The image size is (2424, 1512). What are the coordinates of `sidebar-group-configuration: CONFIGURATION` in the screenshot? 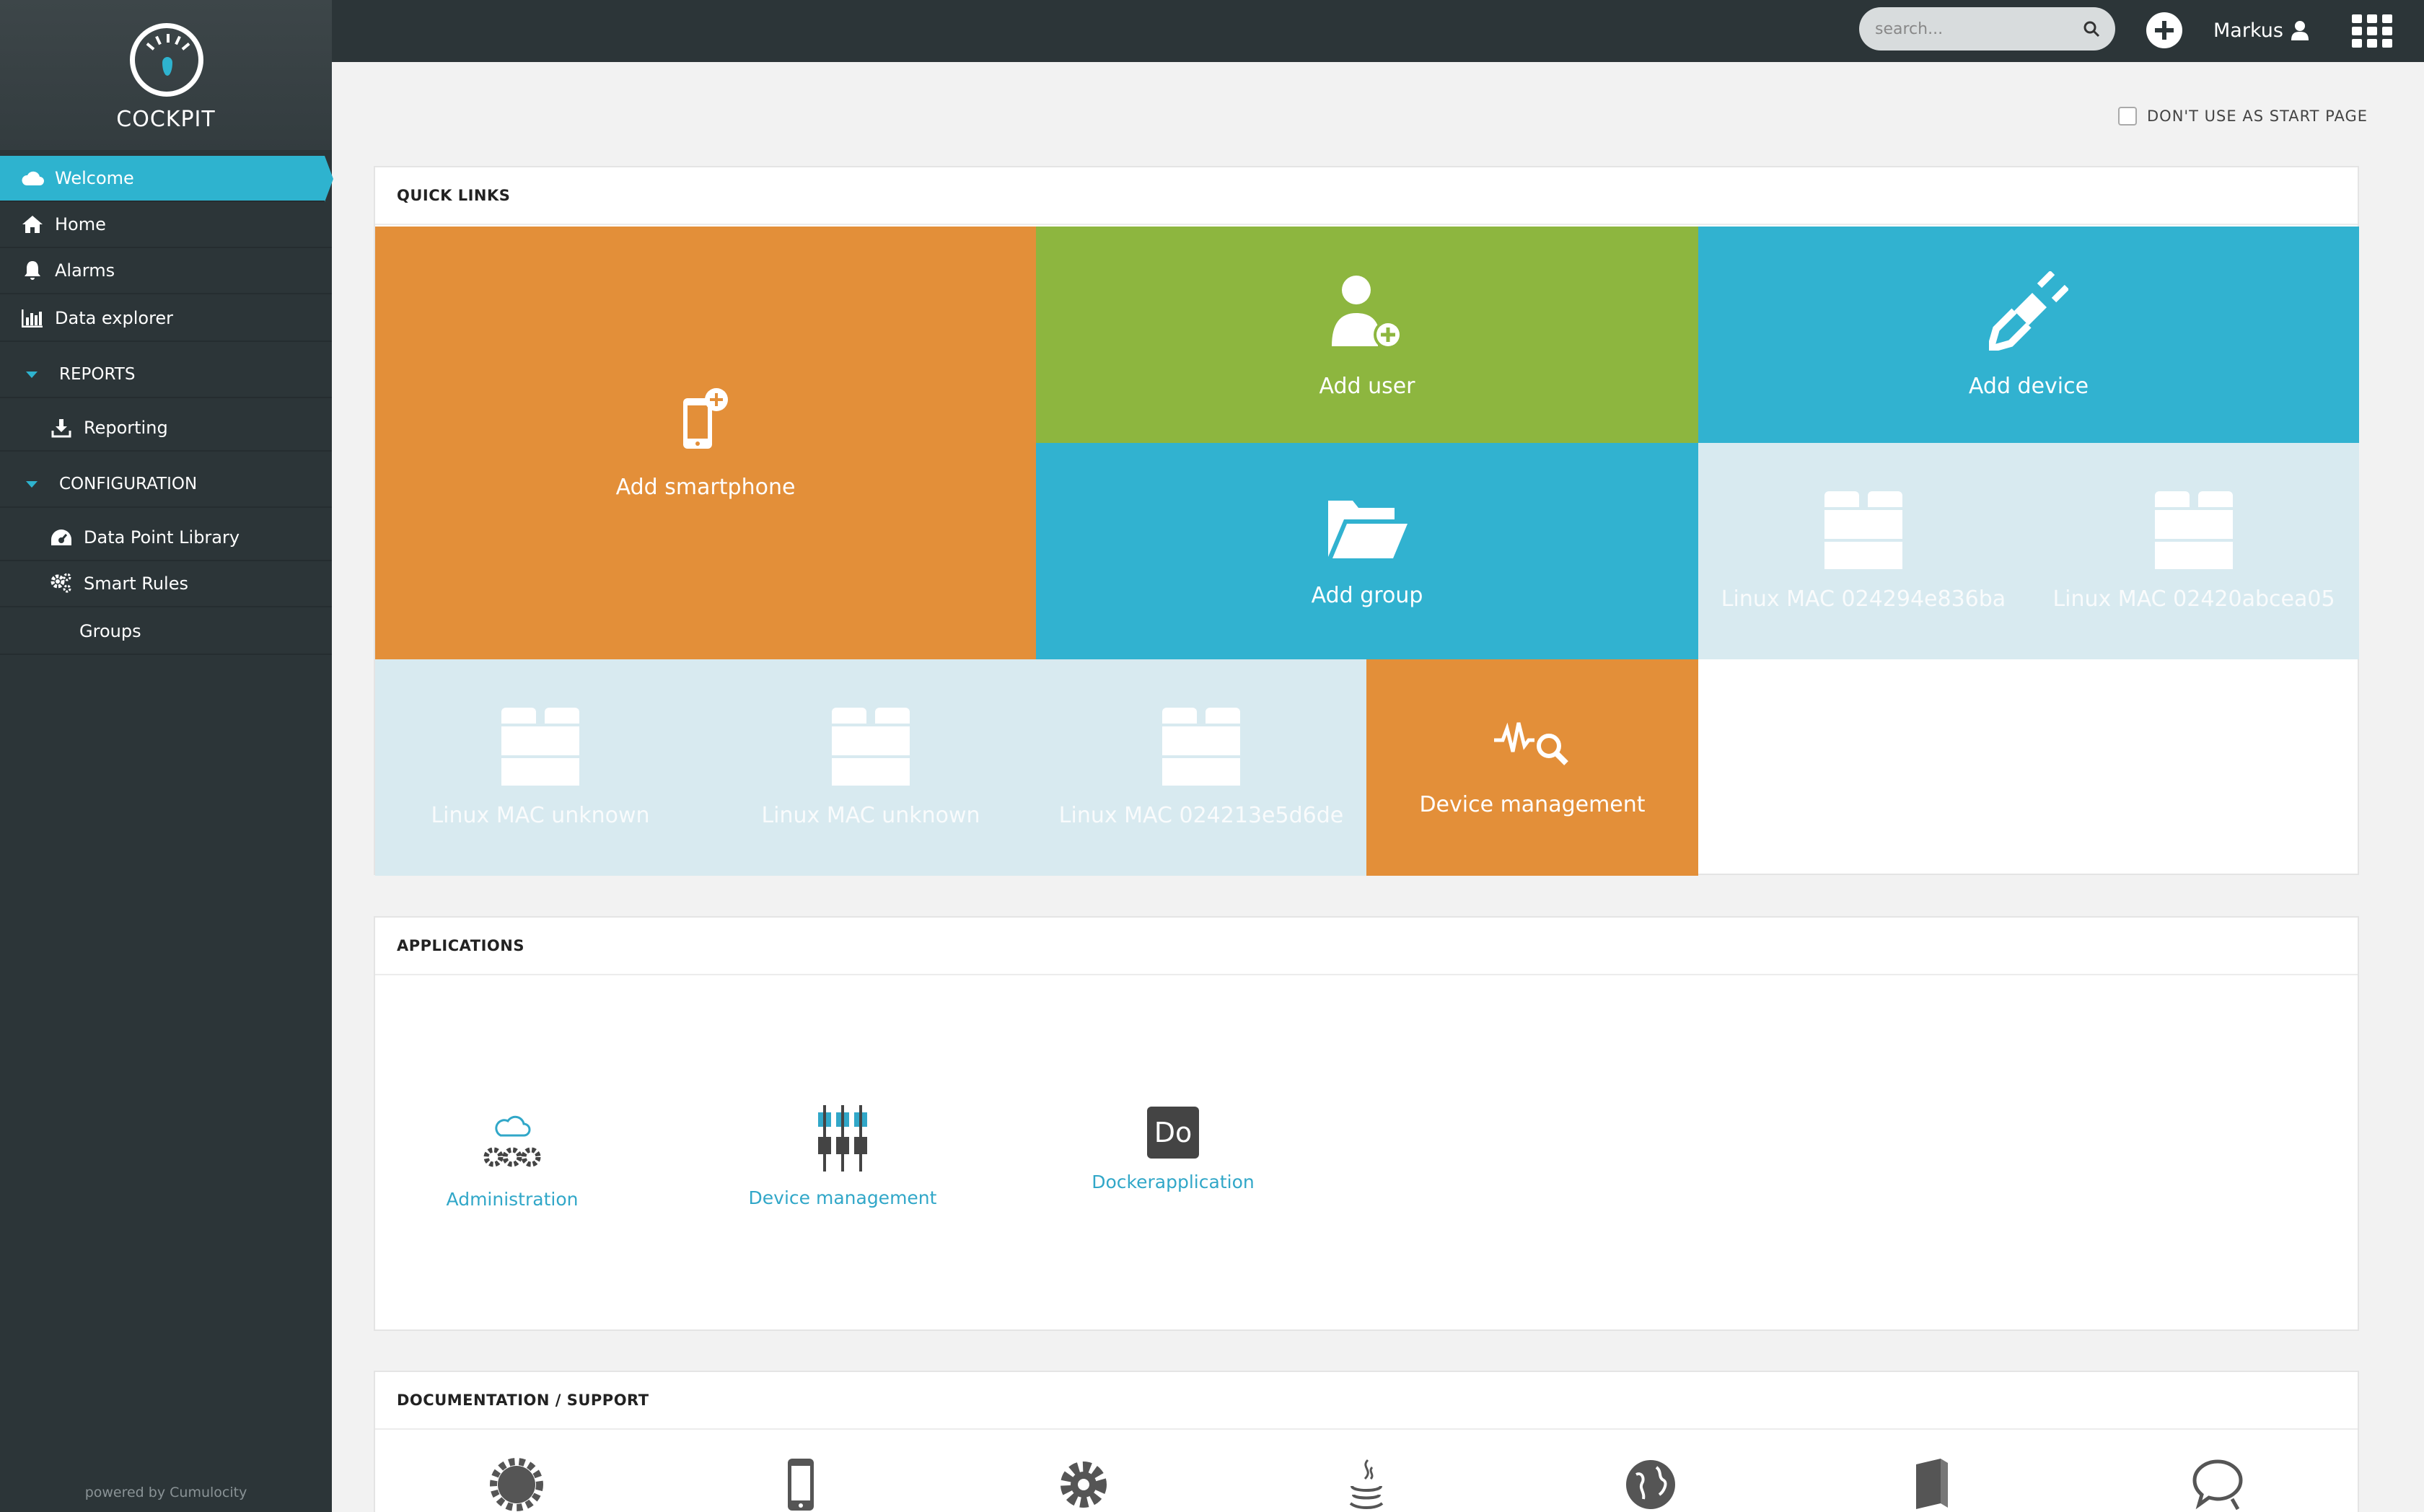 It's located at (166, 485).